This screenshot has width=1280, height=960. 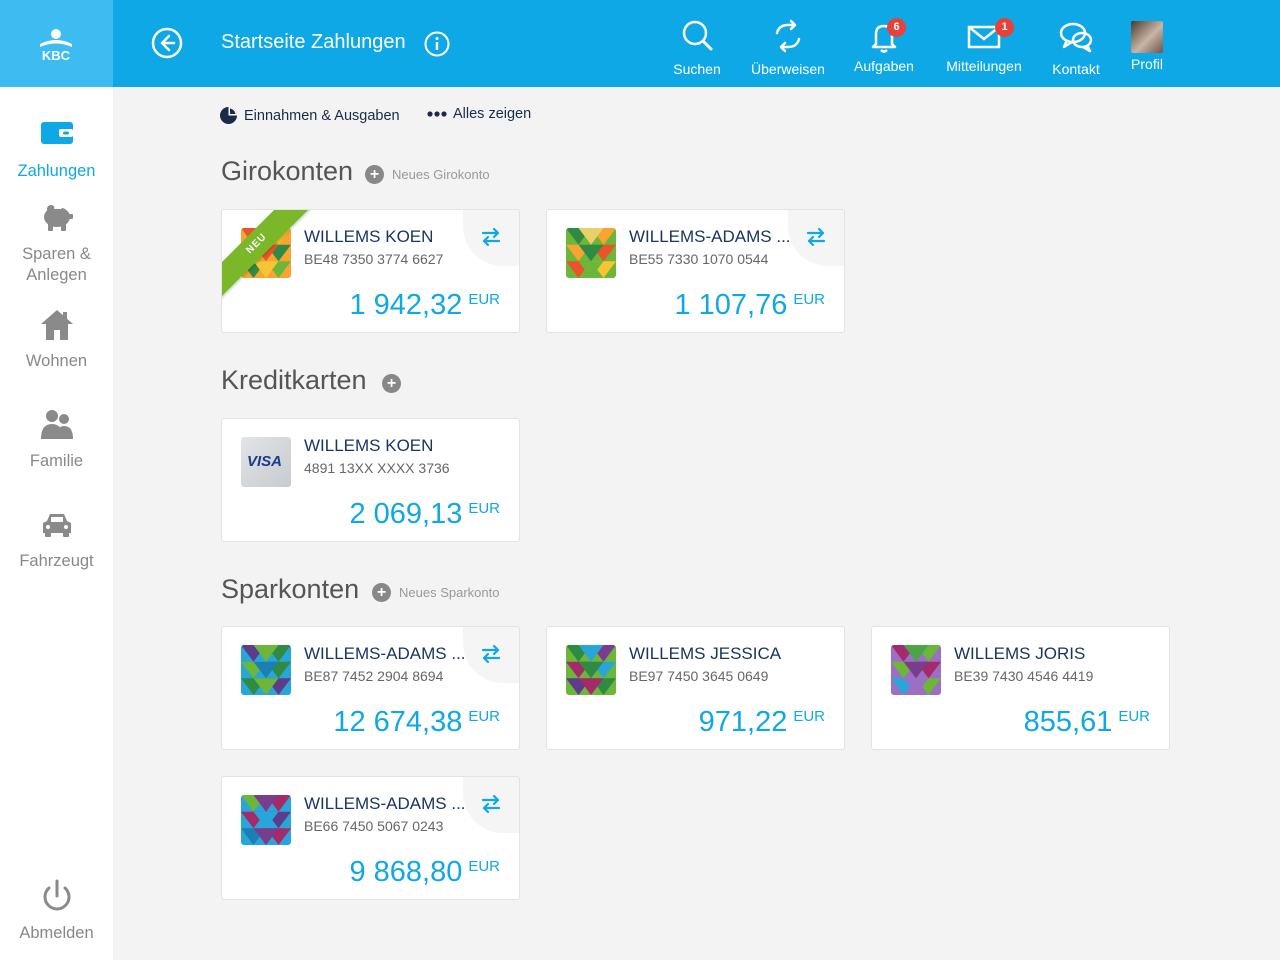 I want to click on sidebar-item-fahrzeug: Fahrzeugt, so click(x=56, y=539).